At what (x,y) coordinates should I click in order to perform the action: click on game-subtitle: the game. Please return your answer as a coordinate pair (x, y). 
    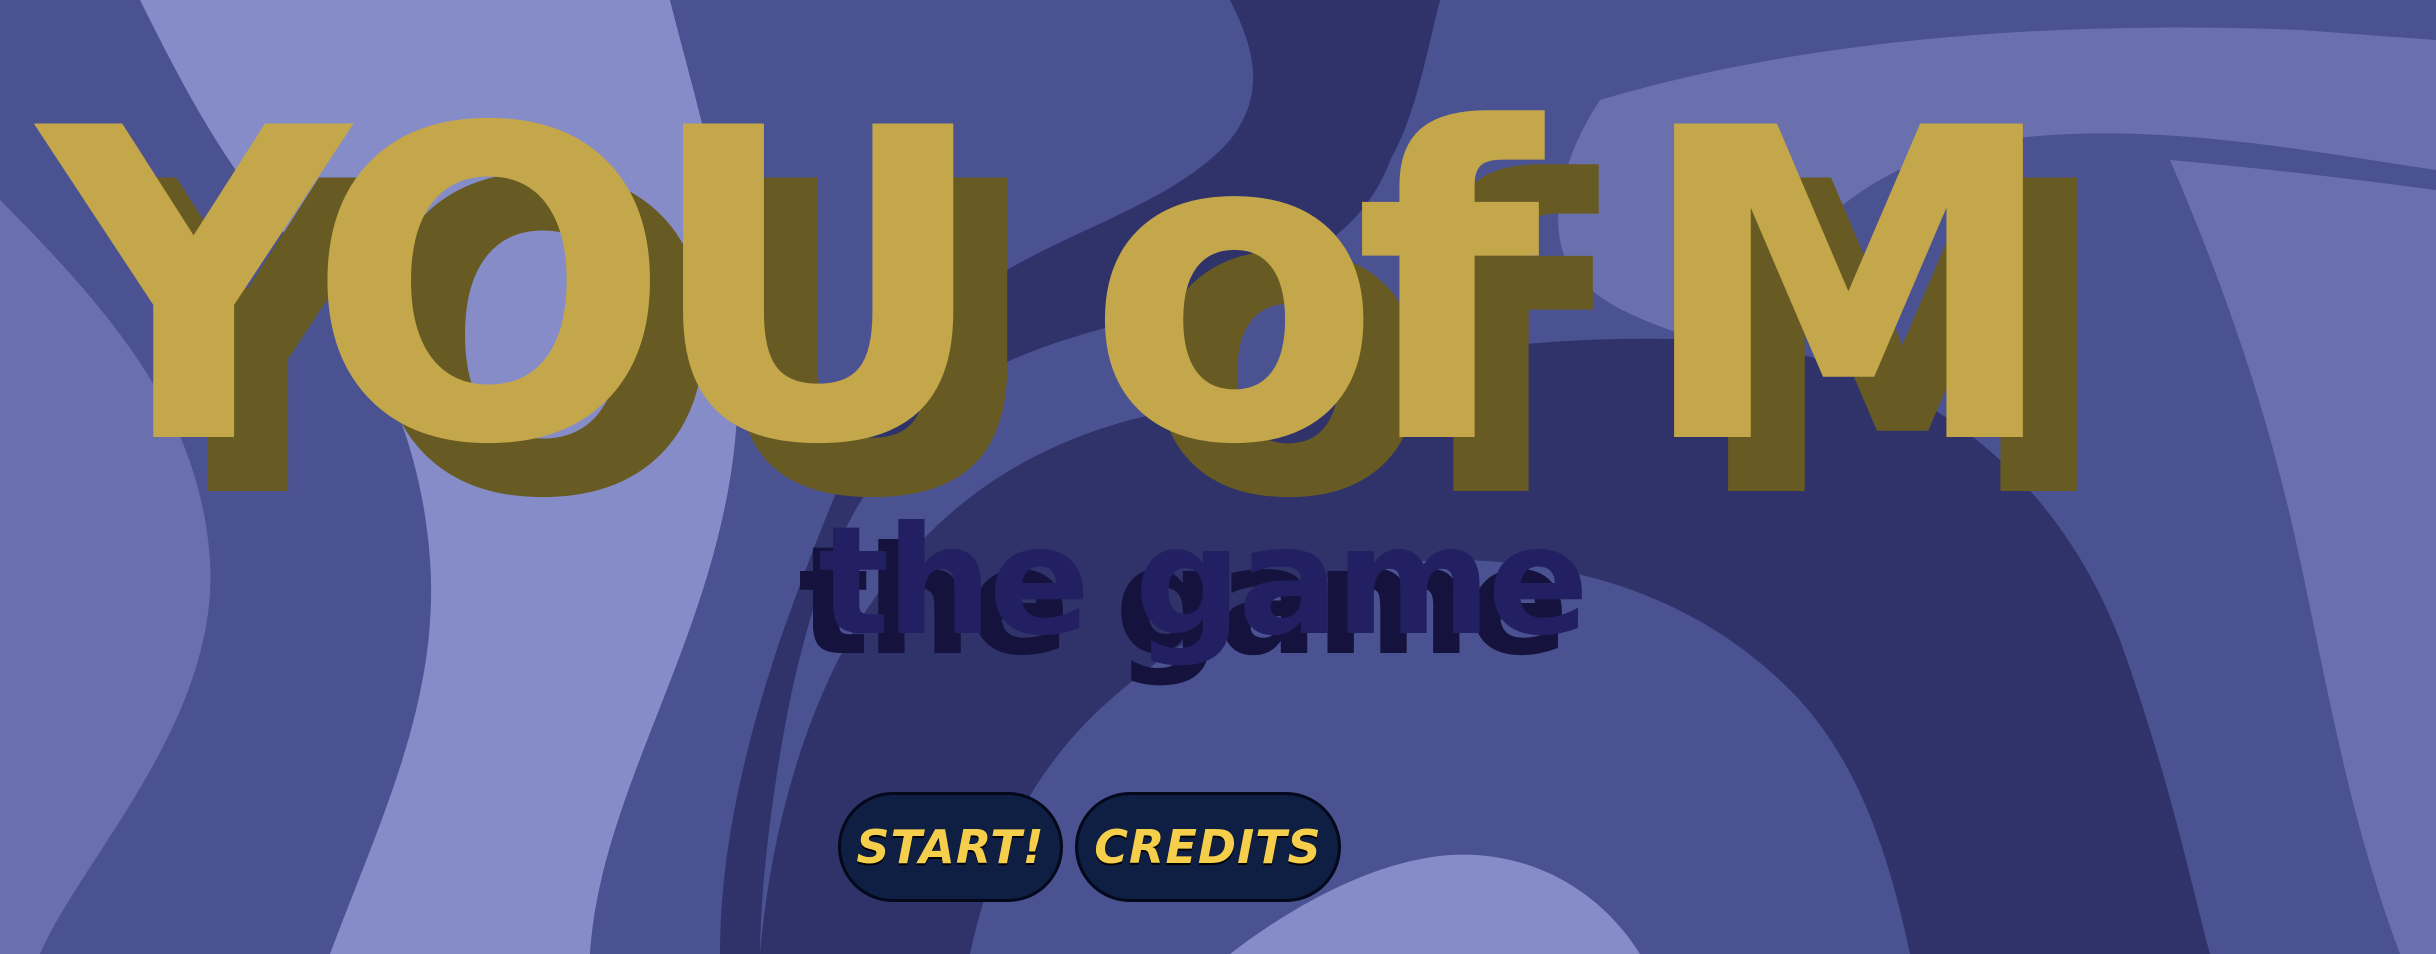
    Looking at the image, I should click on (1203, 582).